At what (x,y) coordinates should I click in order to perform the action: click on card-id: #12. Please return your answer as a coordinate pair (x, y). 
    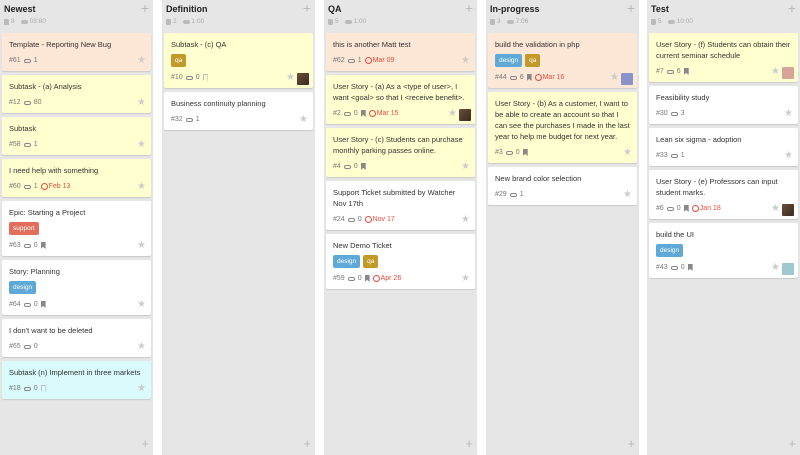
    Looking at the image, I should click on (15, 102).